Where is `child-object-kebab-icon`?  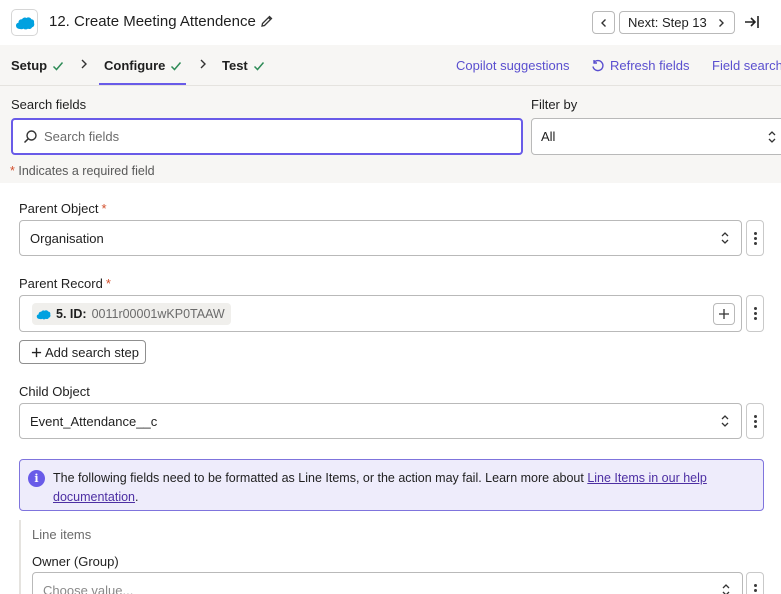 child-object-kebab-icon is located at coordinates (755, 421).